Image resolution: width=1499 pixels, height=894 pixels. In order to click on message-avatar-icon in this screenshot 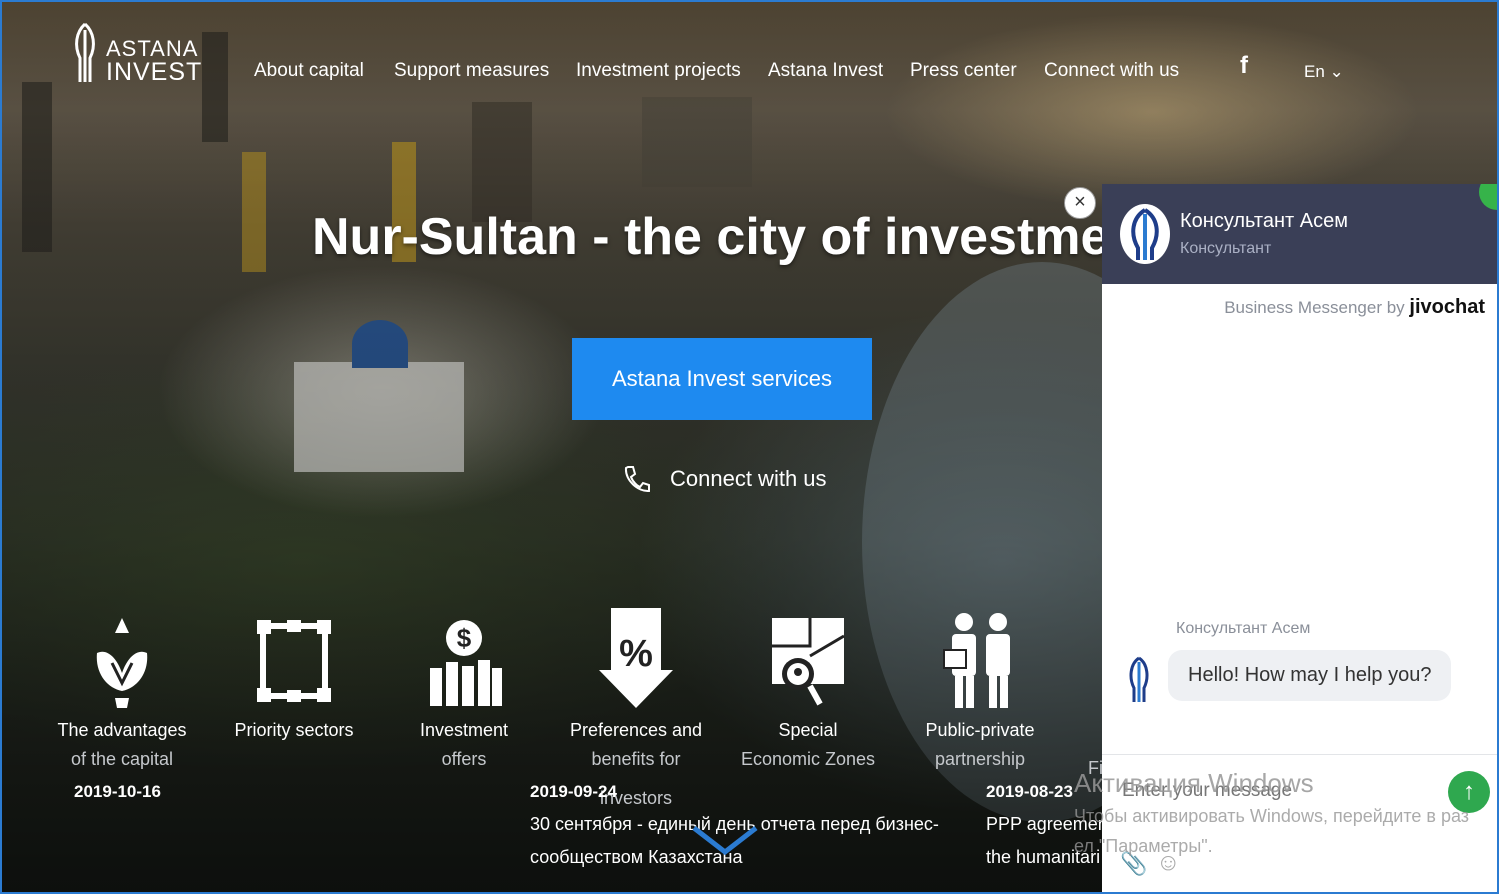, I will do `click(1139, 679)`.